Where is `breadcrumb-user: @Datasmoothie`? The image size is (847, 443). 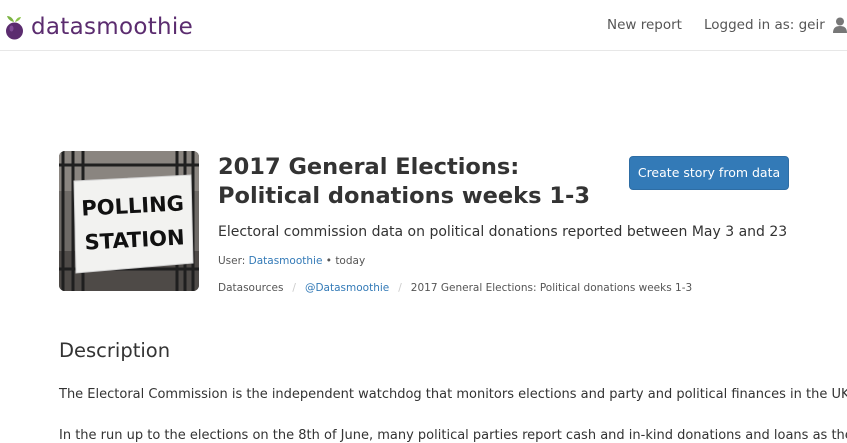 breadcrumb-user: @Datasmoothie is located at coordinates (347, 288).